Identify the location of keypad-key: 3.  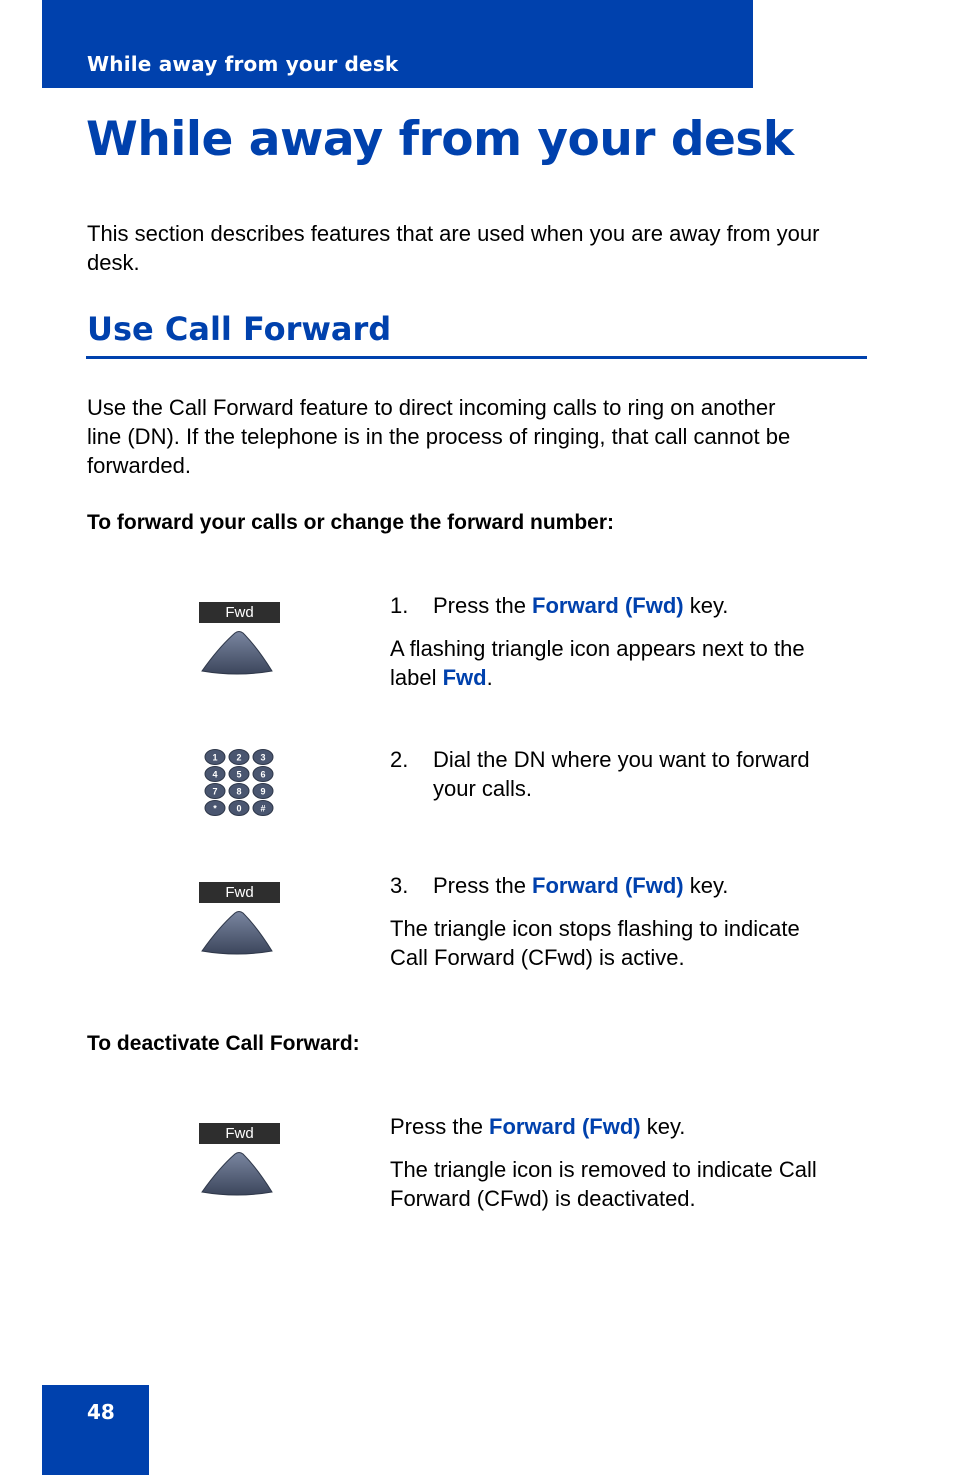
(263, 757).